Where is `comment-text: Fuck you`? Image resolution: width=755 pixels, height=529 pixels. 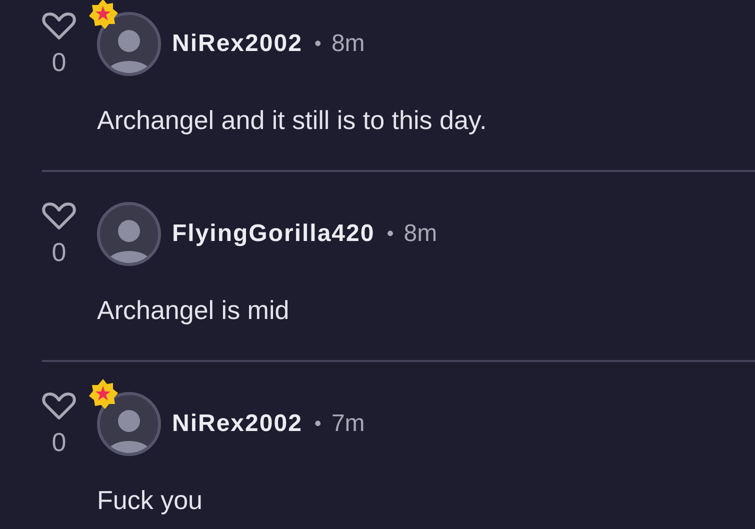
comment-text: Fuck you is located at coordinates (150, 500).